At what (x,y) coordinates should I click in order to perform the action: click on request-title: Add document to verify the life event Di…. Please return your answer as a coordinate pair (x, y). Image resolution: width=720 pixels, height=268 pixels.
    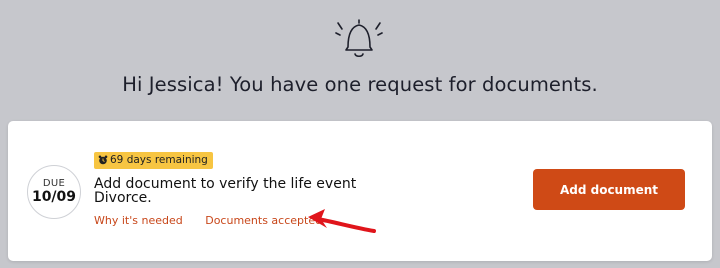
    Looking at the image, I should click on (244, 191).